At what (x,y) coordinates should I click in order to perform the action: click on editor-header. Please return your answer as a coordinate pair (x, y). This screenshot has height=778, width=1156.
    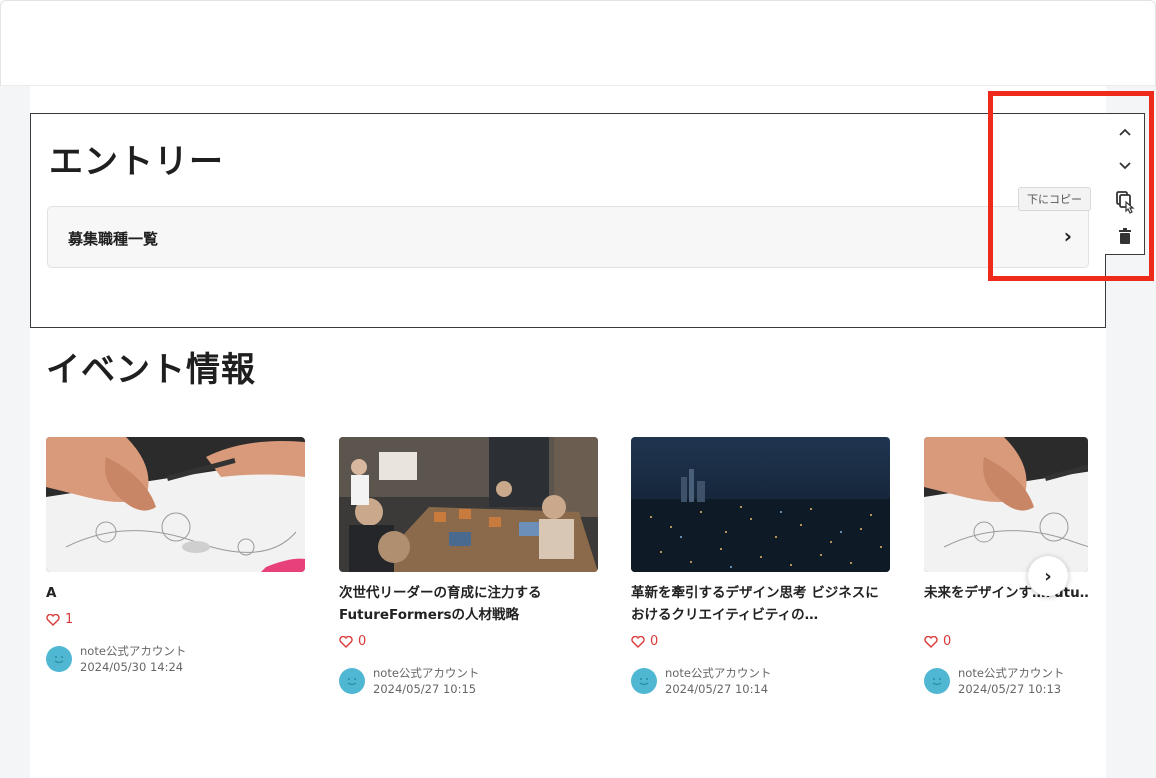
    Looking at the image, I should click on (578, 43).